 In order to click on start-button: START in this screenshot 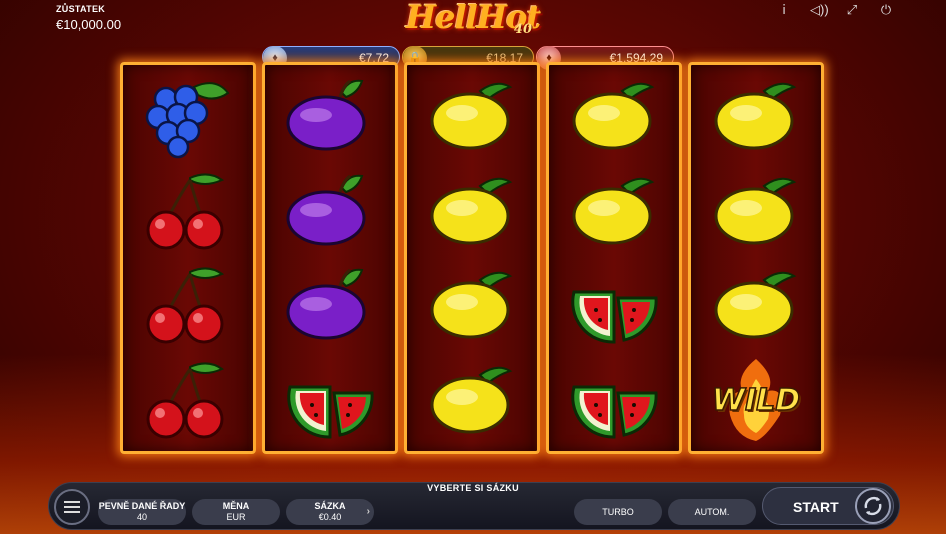, I will do `click(828, 506)`.